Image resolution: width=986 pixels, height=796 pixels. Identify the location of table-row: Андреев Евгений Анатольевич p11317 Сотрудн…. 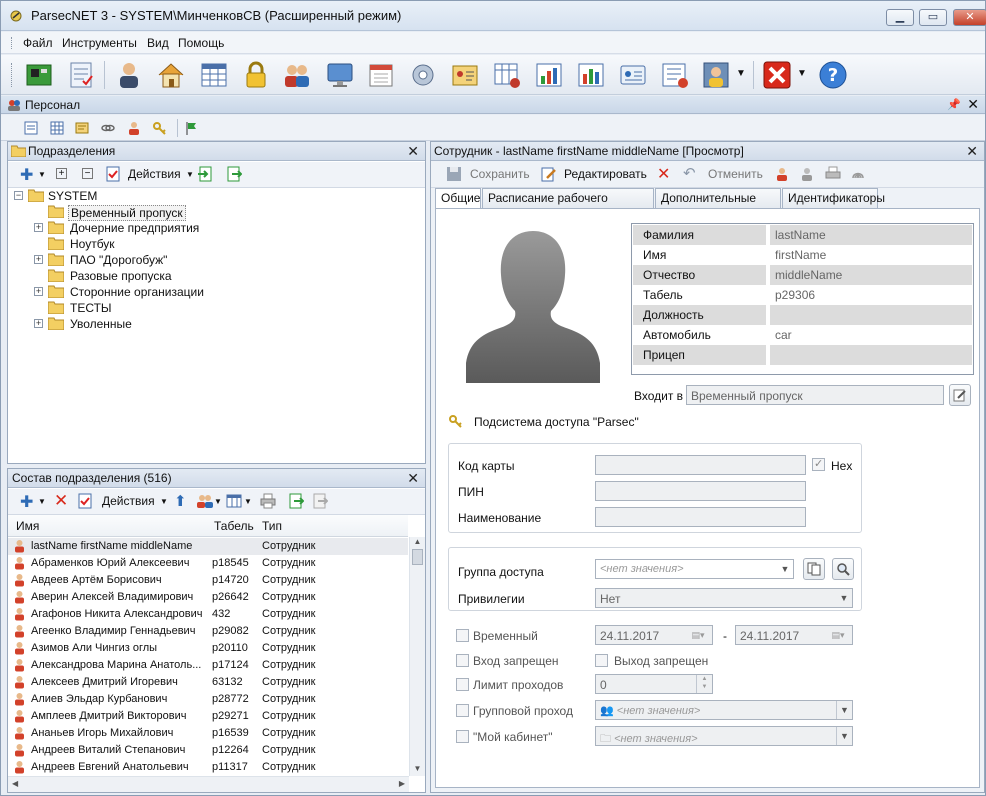
(208, 767).